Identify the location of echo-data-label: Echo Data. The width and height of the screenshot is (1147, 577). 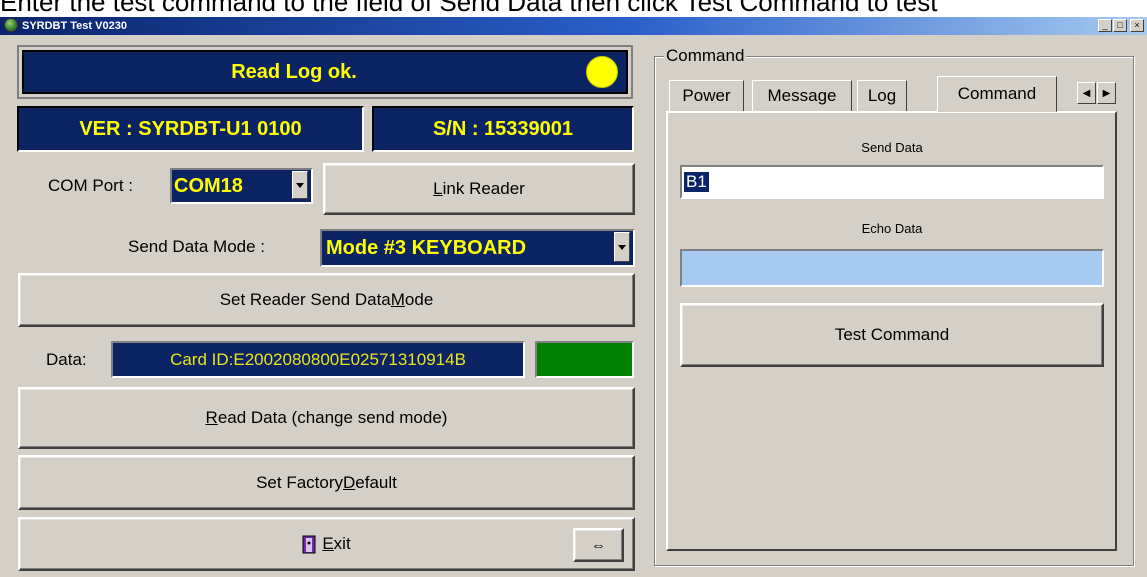
(892, 228).